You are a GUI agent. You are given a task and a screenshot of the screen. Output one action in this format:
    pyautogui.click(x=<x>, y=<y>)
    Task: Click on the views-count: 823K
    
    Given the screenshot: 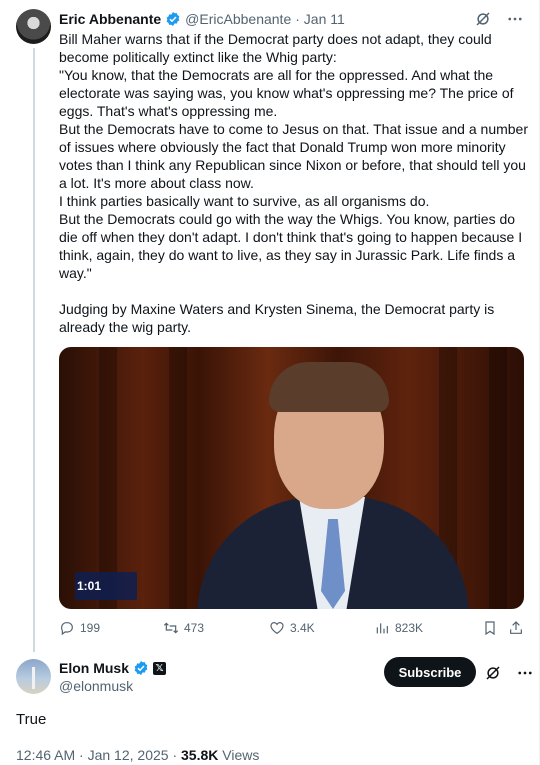 What is the action you would take?
    pyautogui.click(x=409, y=628)
    